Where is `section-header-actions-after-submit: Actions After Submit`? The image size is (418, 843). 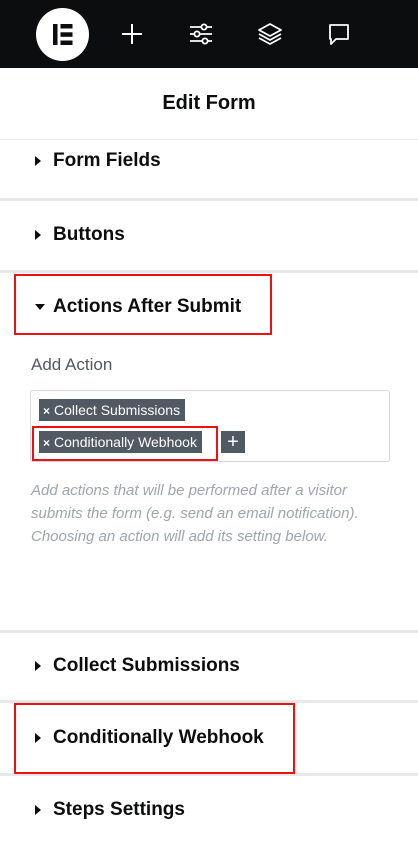
section-header-actions-after-submit: Actions After Submit is located at coordinates (209, 307).